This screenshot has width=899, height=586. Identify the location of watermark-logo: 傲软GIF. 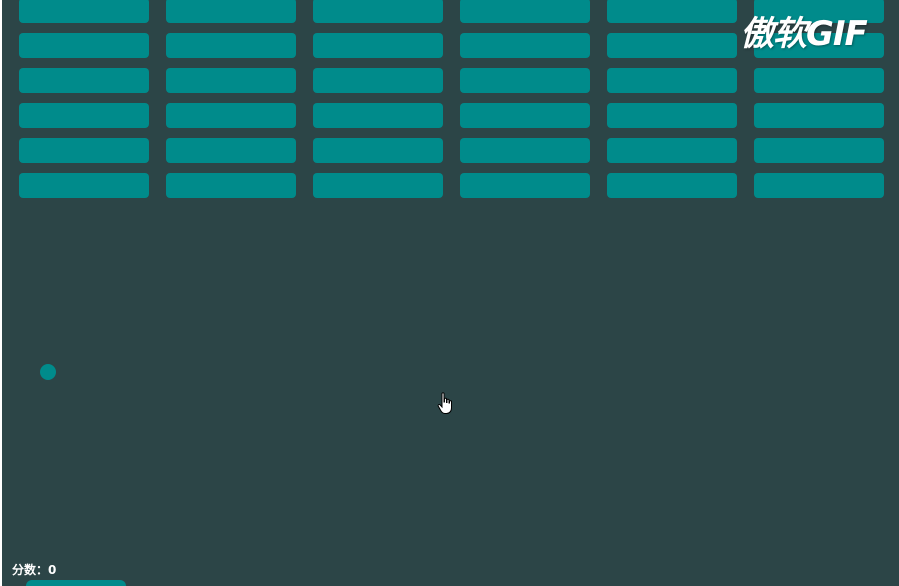
(804, 34).